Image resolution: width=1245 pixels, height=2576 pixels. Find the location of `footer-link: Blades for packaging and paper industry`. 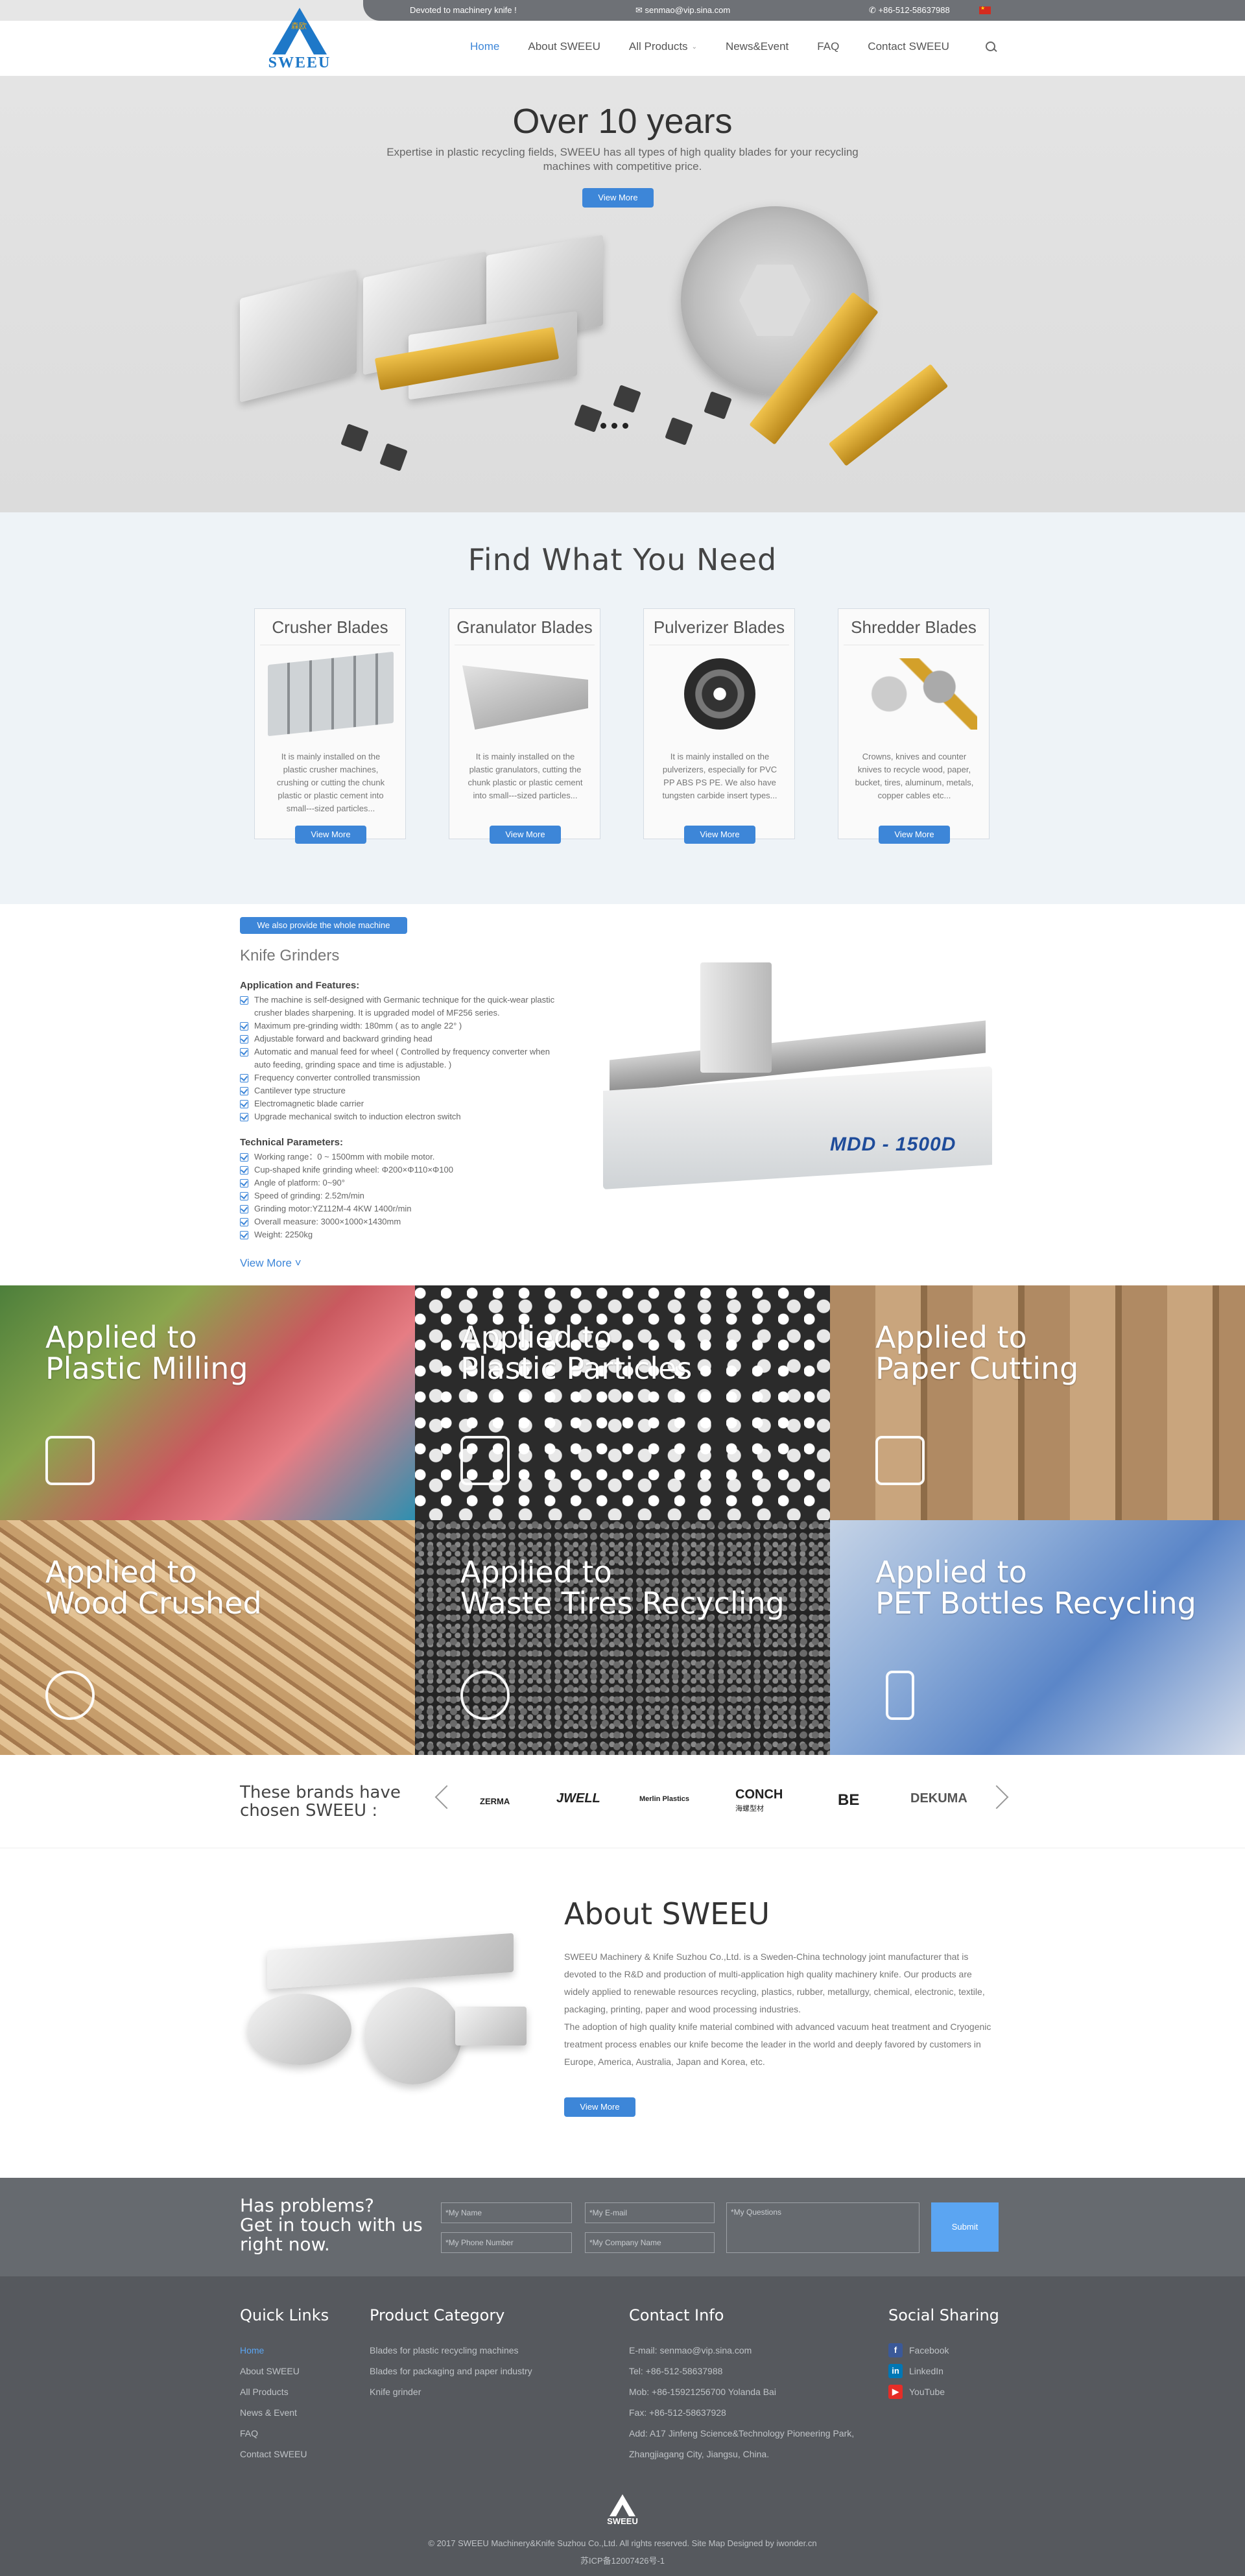

footer-link: Blades for packaging and paper industry is located at coordinates (451, 2371).